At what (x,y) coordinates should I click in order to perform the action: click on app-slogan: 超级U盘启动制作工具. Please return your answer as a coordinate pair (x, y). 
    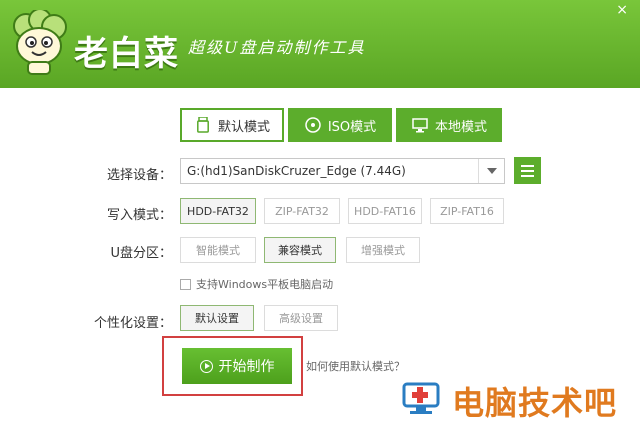
    Looking at the image, I should click on (277, 47).